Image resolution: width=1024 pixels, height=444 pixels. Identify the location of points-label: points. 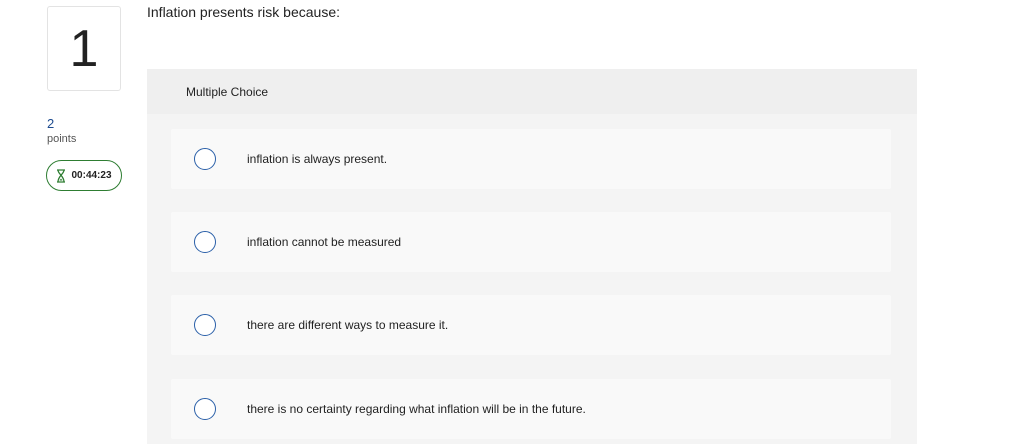
(62, 139).